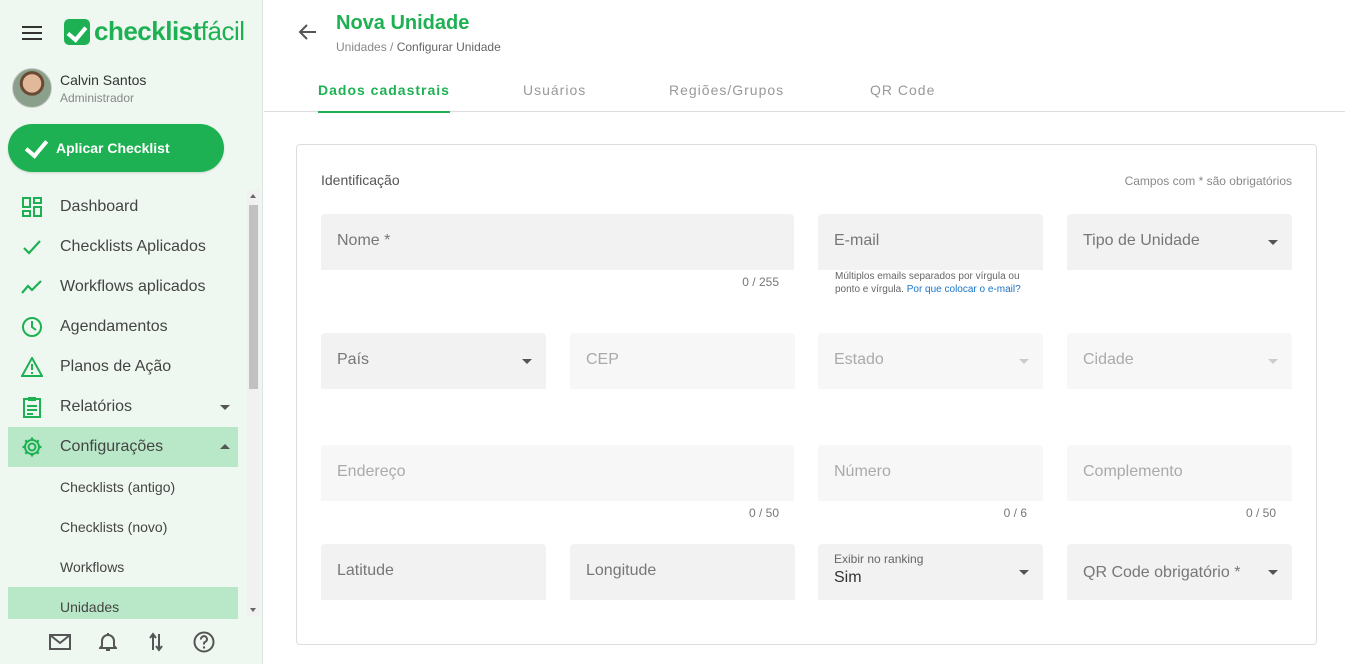 This screenshot has height=664, width=1345. What do you see at coordinates (879, 559) in the screenshot?
I see `ranking-label: Exibir no ranking` at bounding box center [879, 559].